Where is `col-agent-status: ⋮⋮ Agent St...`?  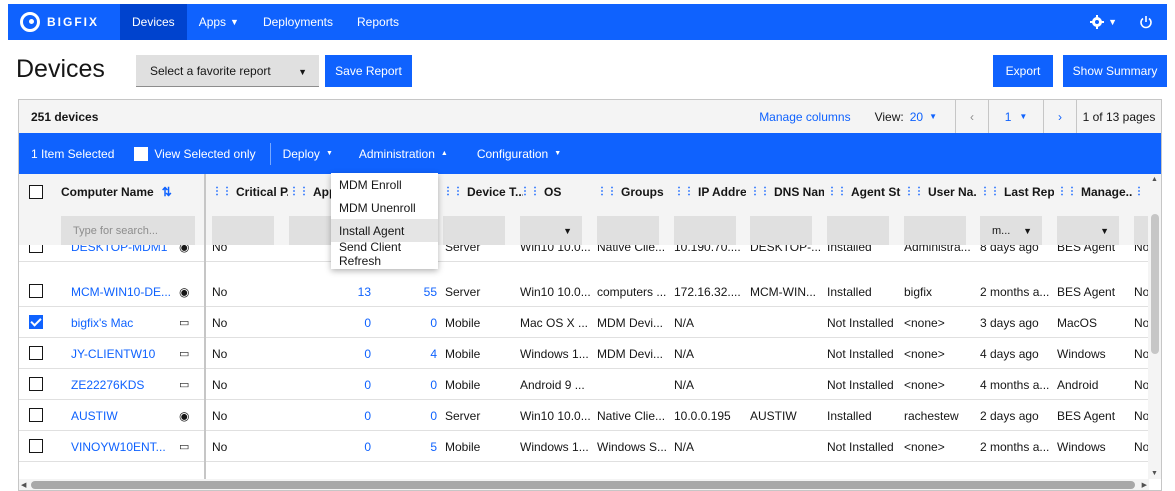
col-agent-status: ⋮⋮ Agent St... is located at coordinates (864, 191).